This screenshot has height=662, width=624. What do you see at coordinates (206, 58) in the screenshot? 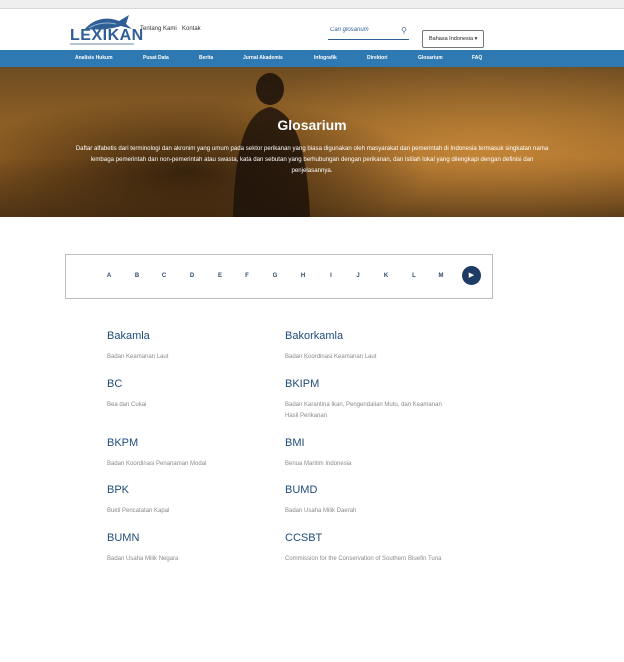
I see `nav-berita: Berita` at bounding box center [206, 58].